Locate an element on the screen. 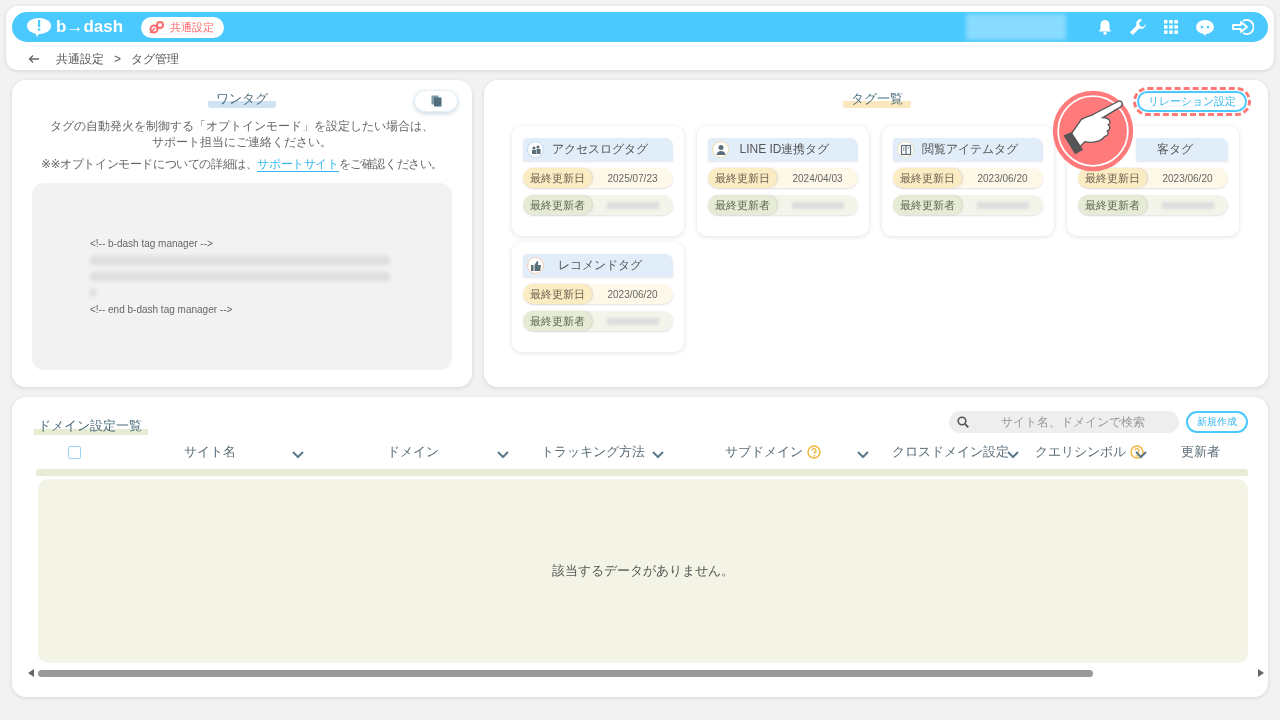 This screenshot has height=720, width=1280. column-header: トラッキング方法 is located at coordinates (592, 452).